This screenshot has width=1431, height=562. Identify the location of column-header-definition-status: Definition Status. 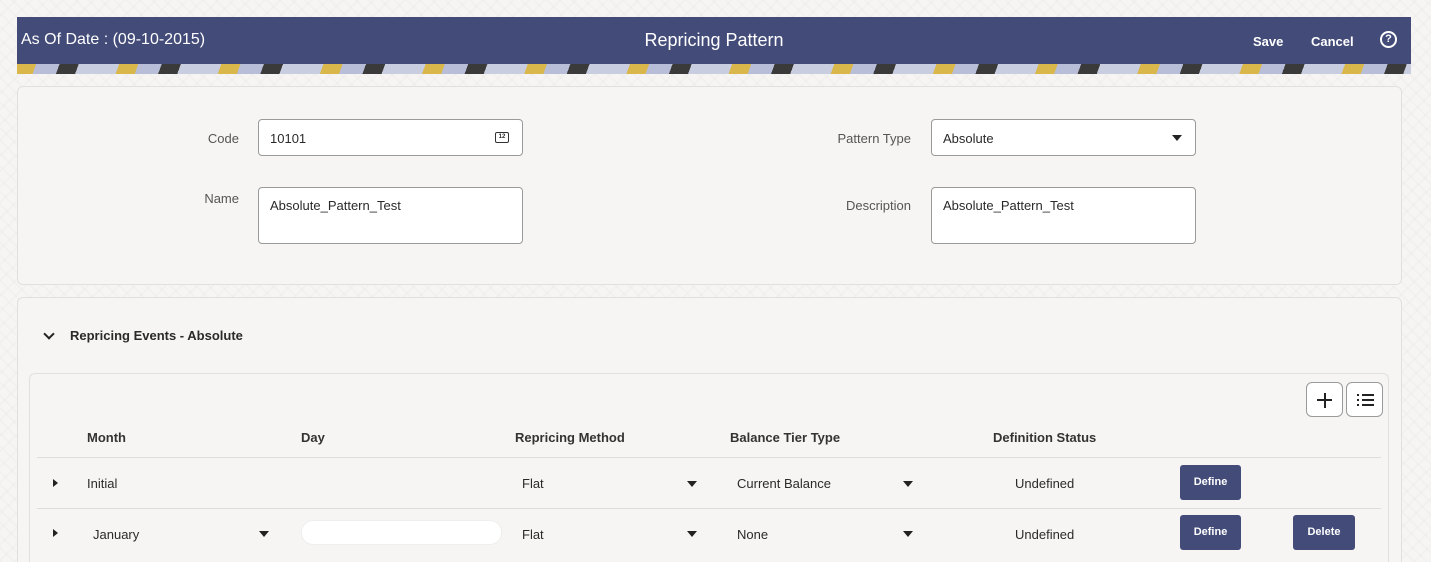
(1044, 437).